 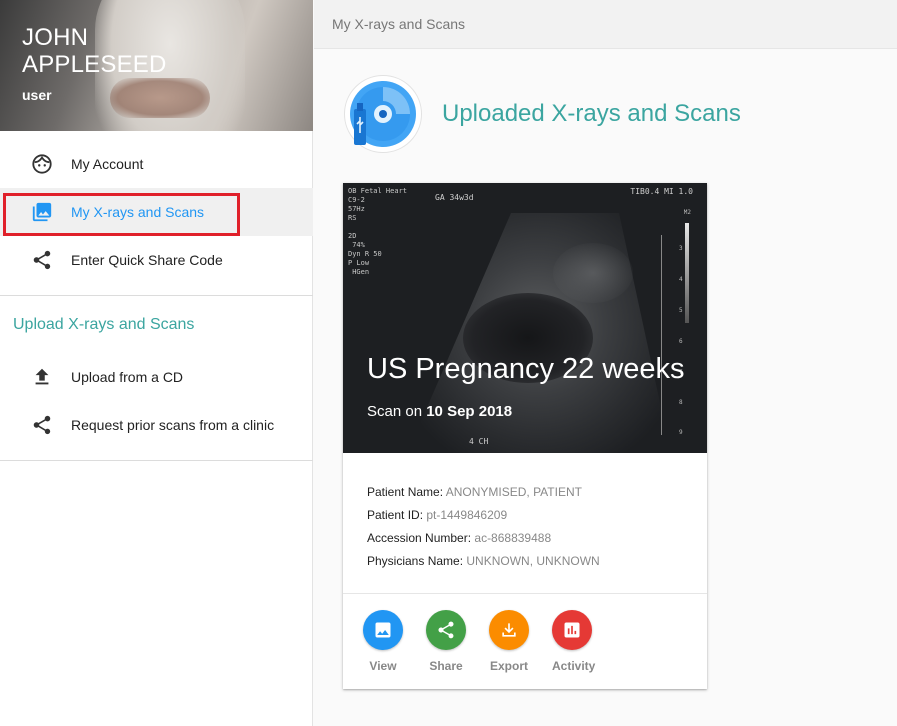 I want to click on detail-key: Patient ID:, so click(x=395, y=515).